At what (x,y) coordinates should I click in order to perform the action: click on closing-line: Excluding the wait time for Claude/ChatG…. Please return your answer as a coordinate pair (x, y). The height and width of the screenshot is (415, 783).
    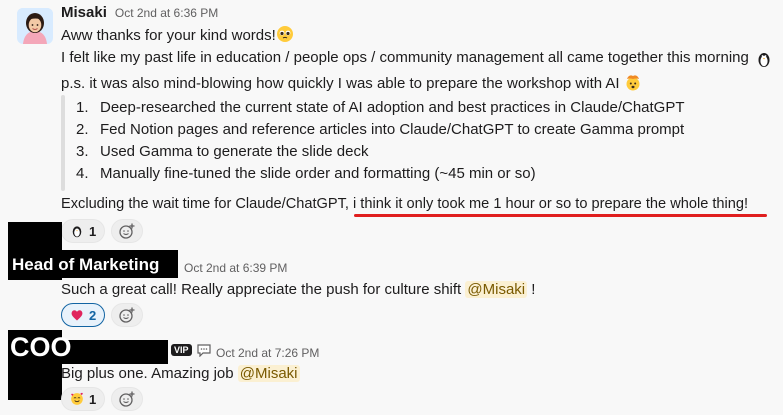
    Looking at the image, I should click on (405, 204).